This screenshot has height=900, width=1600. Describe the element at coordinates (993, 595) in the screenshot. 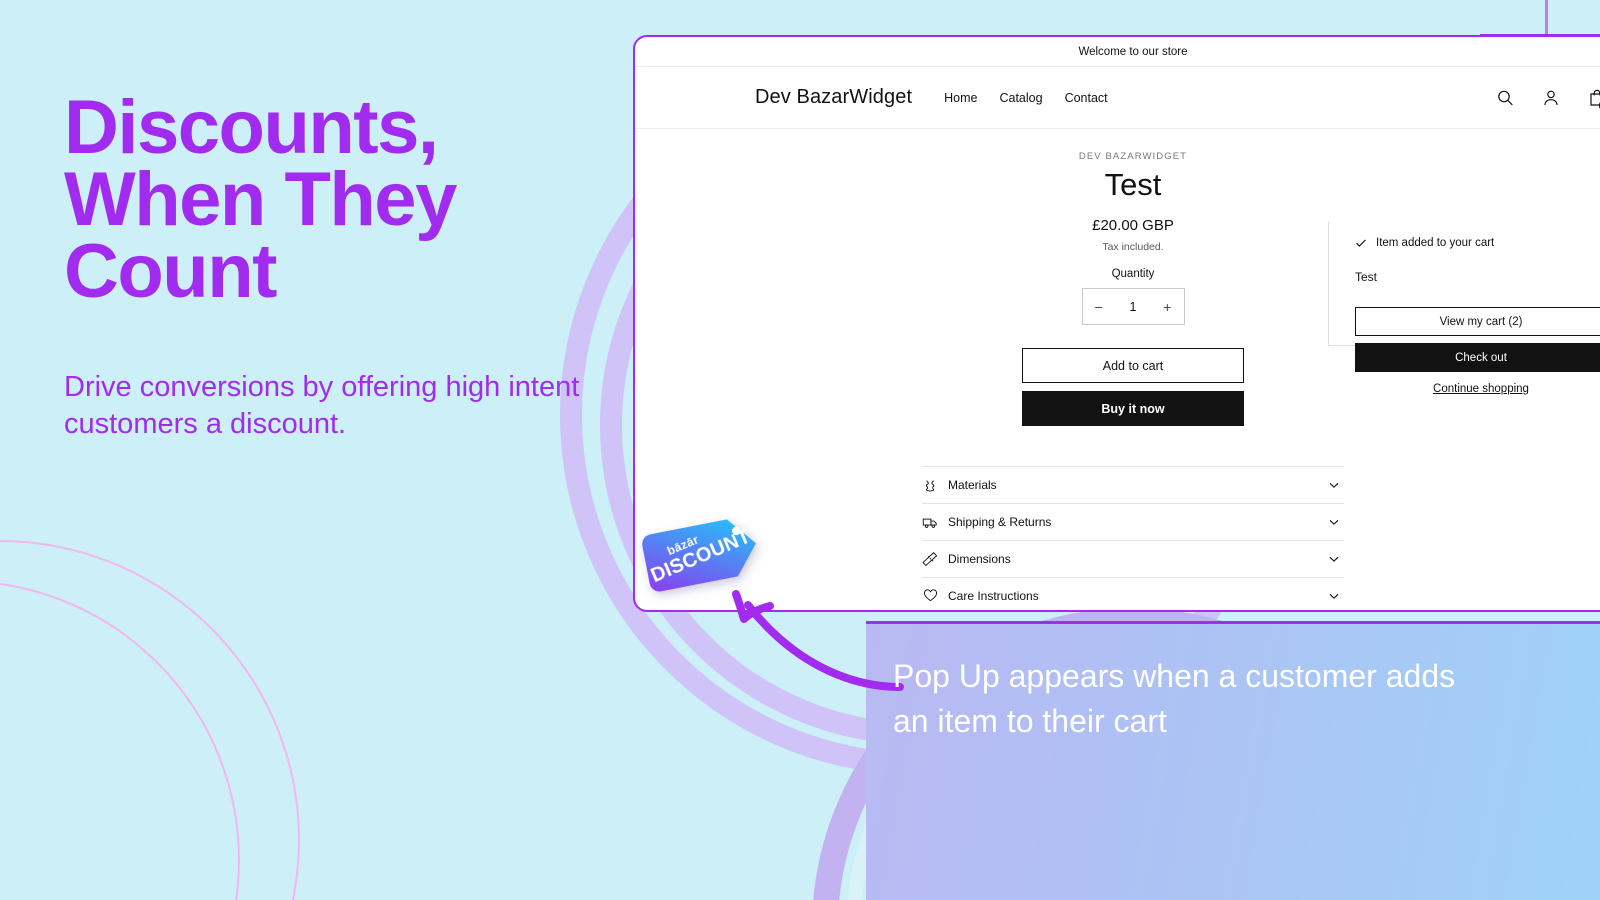

I see `accordion-label: Care Instructions` at that location.